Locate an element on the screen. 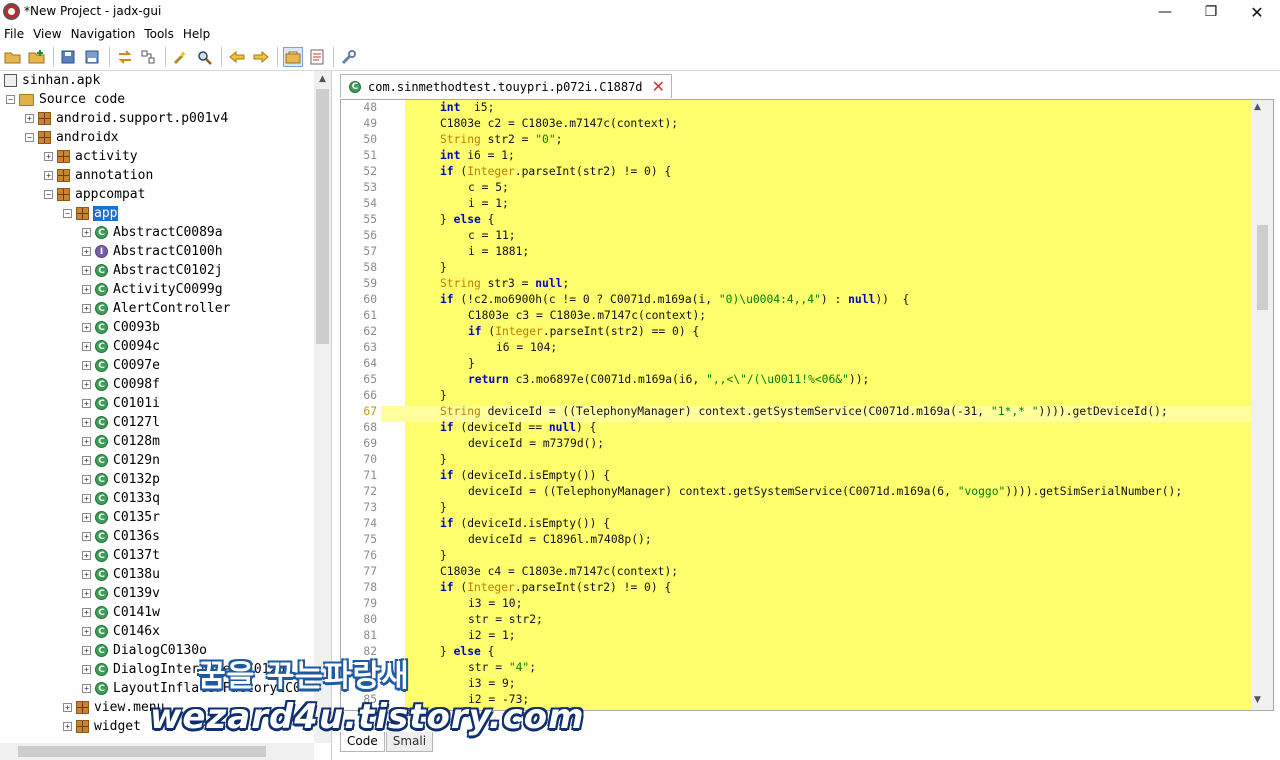 The height and width of the screenshot is (760, 1280). tree-node-source-code: − Source code is located at coordinates (66, 99).